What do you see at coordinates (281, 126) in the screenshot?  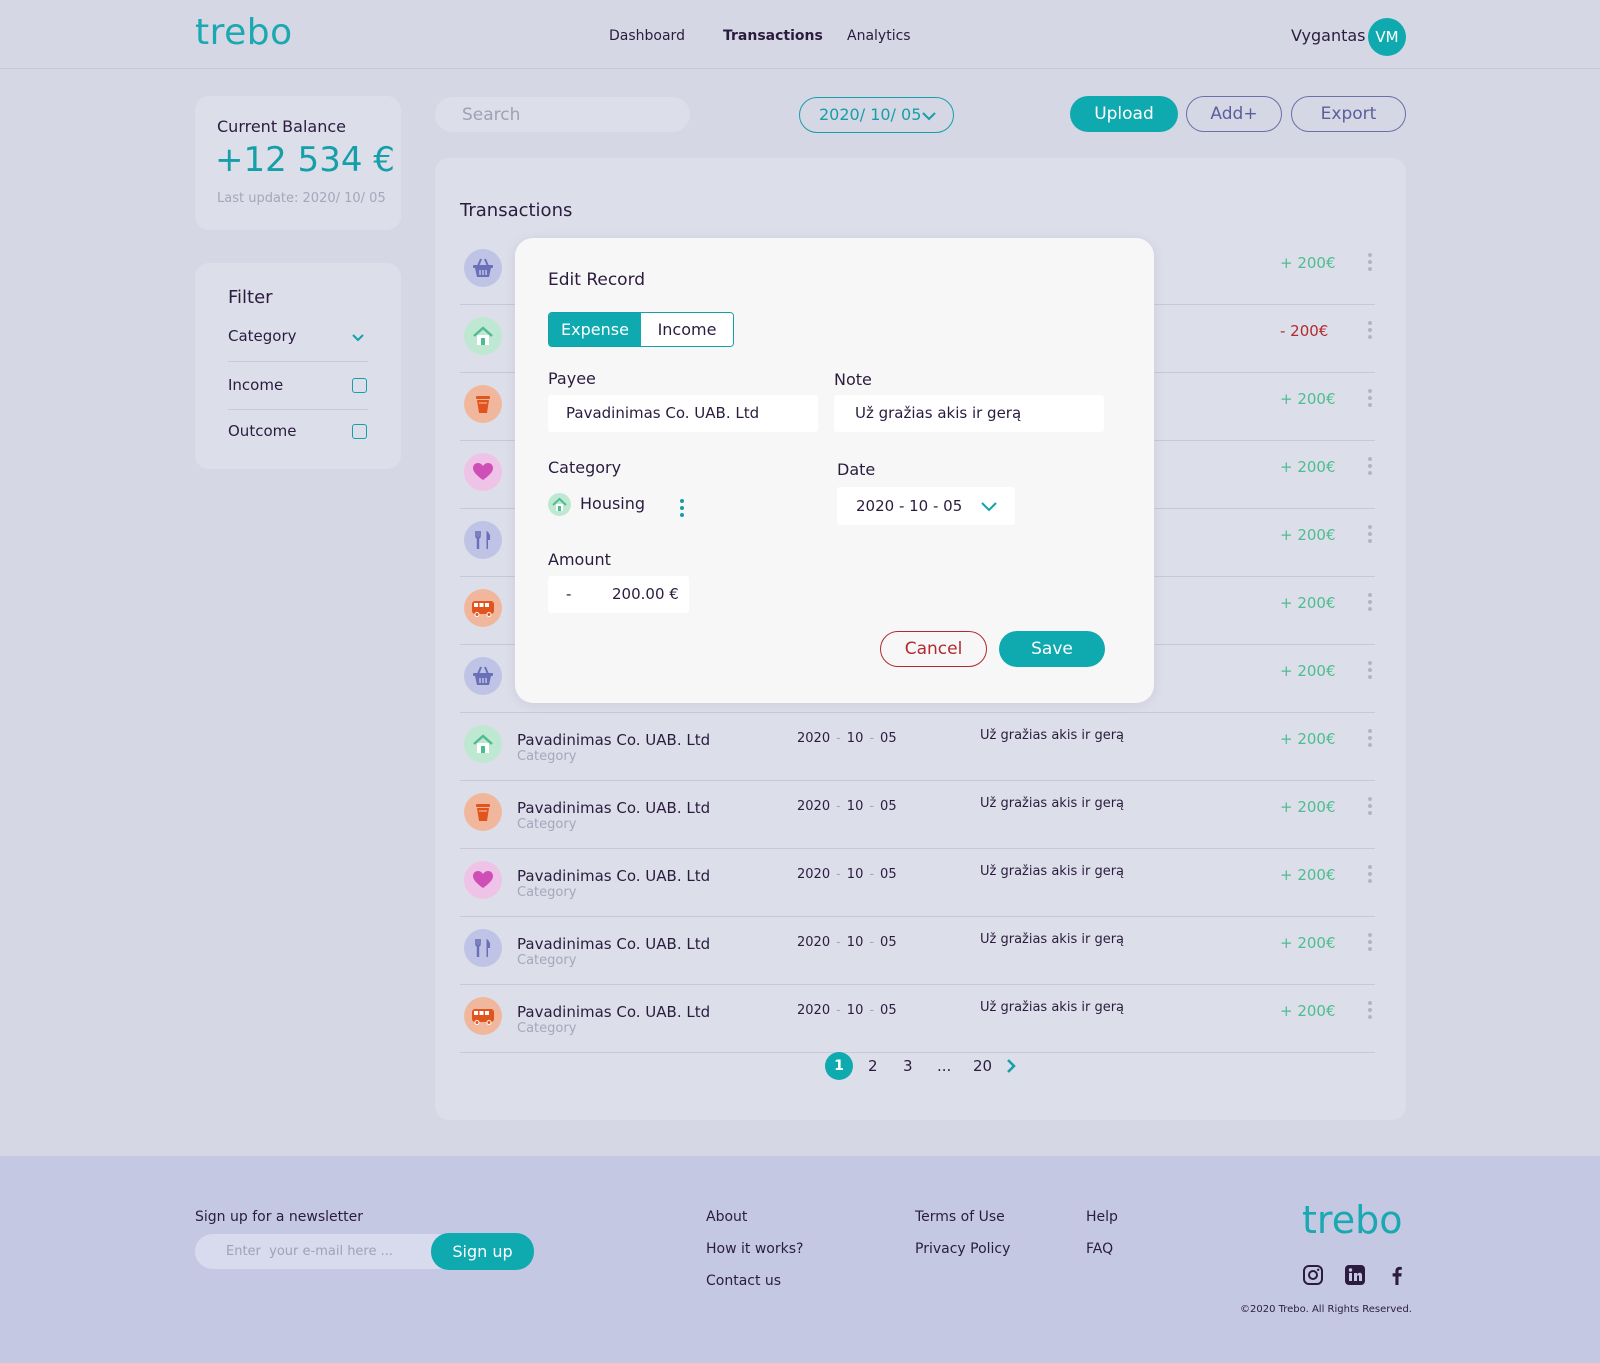 I see `balance-title: Current Balance` at bounding box center [281, 126].